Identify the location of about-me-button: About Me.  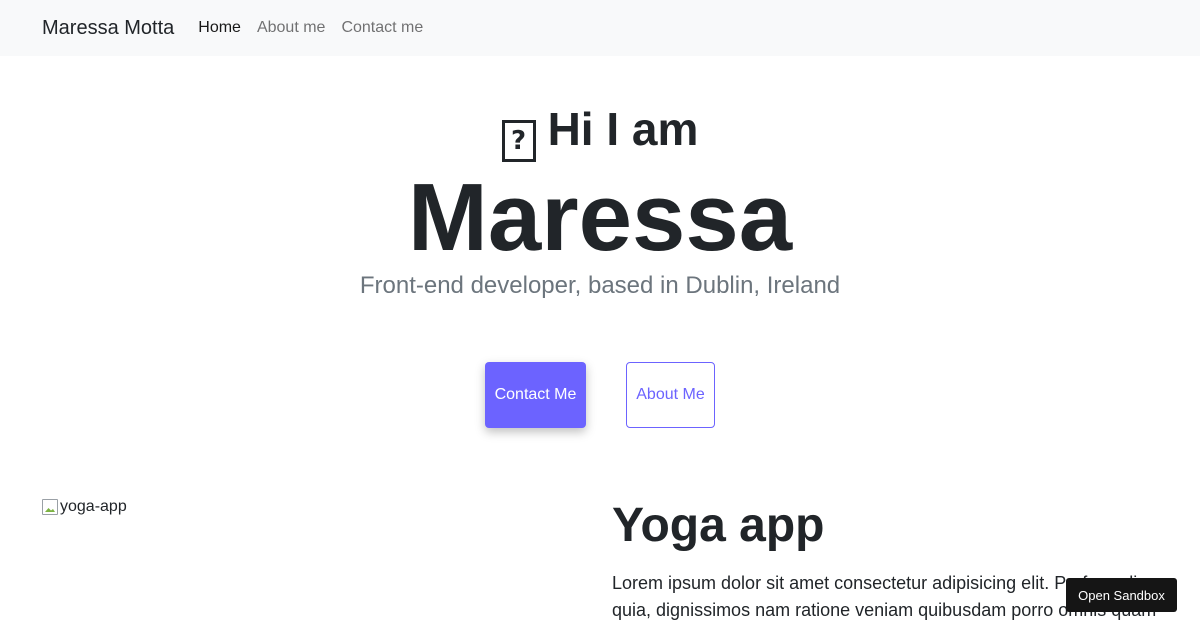
(670, 395).